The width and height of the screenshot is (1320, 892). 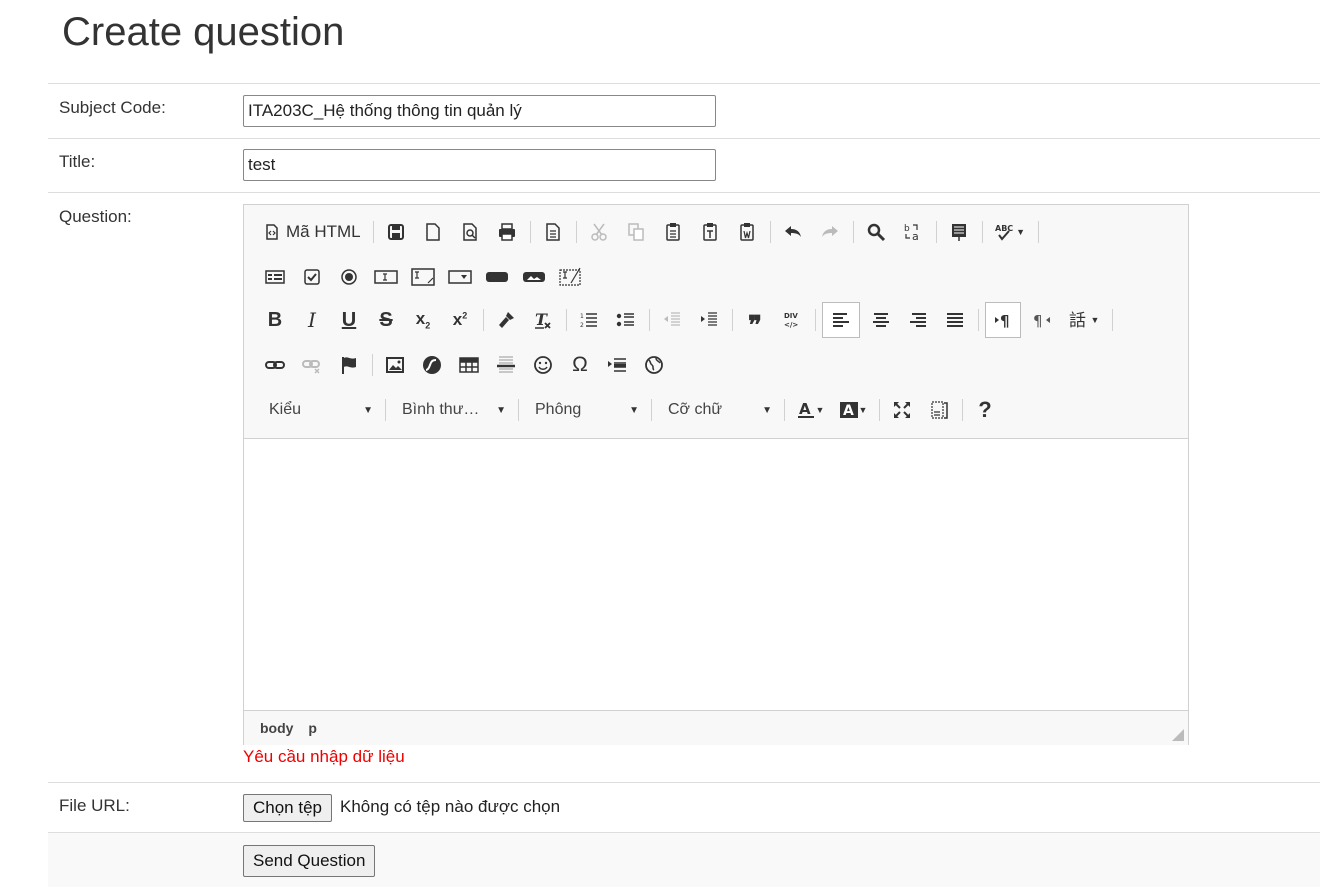 I want to click on help-button: ?, so click(x=985, y=410).